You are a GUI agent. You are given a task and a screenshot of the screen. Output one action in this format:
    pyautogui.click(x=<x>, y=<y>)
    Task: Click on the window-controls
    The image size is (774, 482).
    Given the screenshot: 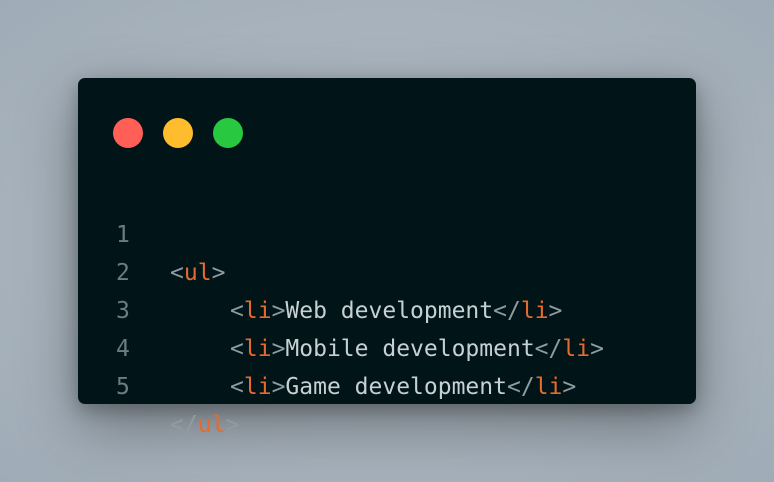 What is the action you would take?
    pyautogui.click(x=178, y=133)
    